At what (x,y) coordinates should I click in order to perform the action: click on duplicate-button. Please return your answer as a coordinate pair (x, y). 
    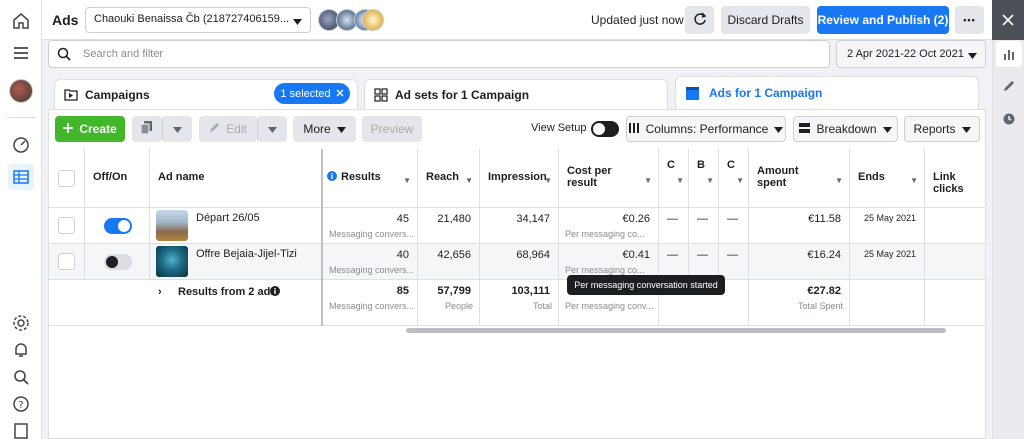
    Looking at the image, I should click on (147, 129).